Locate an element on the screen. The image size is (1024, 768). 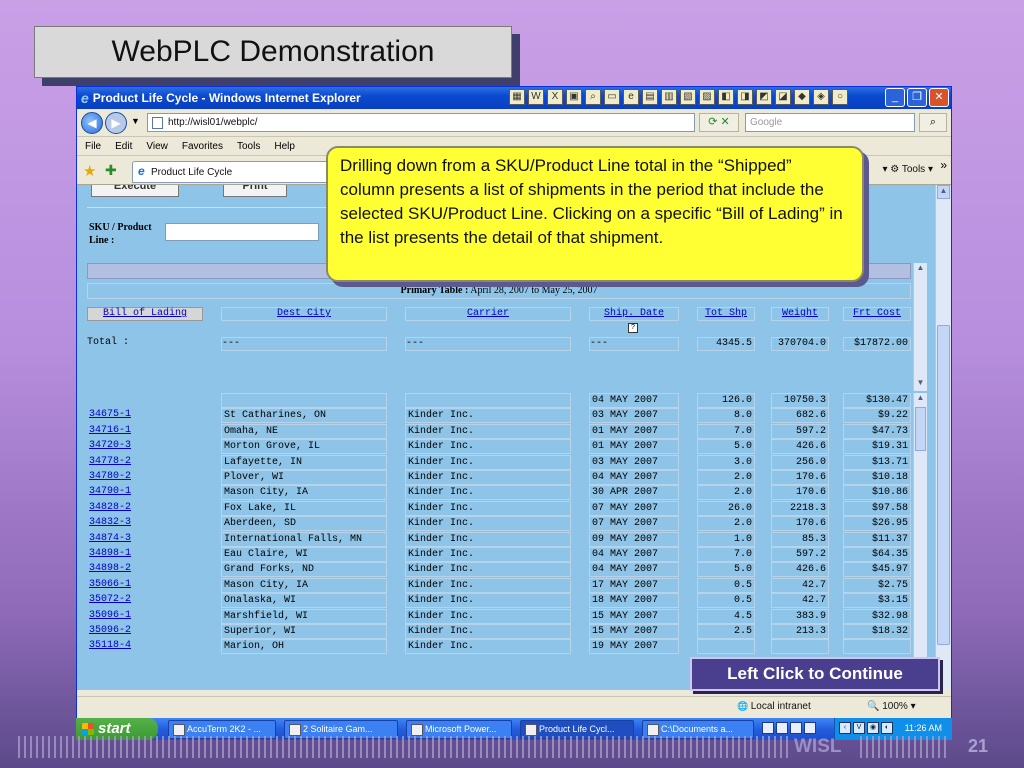
weight-cell: 42.7 is located at coordinates (800, 585).